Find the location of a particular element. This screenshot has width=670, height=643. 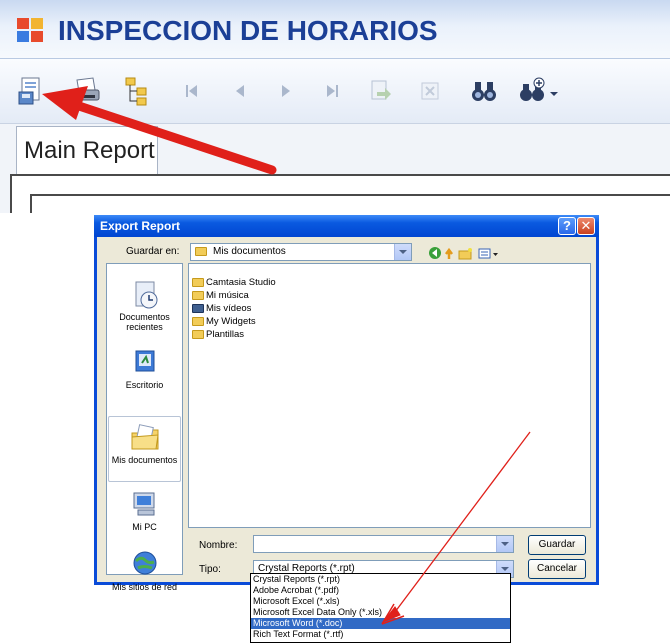

nav-toolbar is located at coordinates (463, 253).